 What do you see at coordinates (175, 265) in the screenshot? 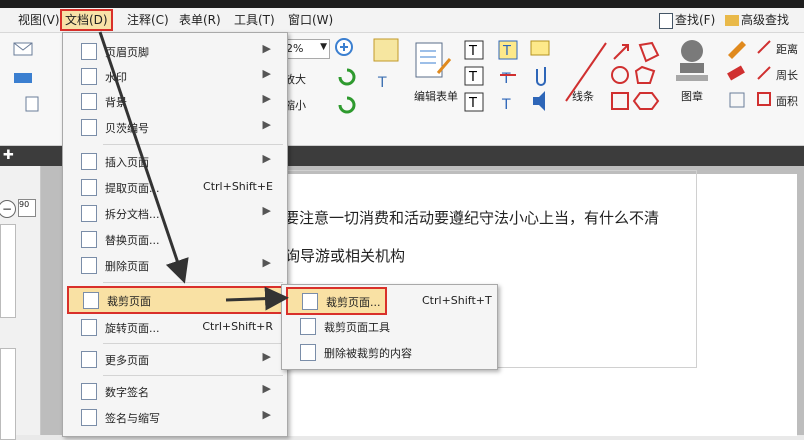
I see `menu-item-delete-pages: 删除页面 ▶` at bounding box center [175, 265].